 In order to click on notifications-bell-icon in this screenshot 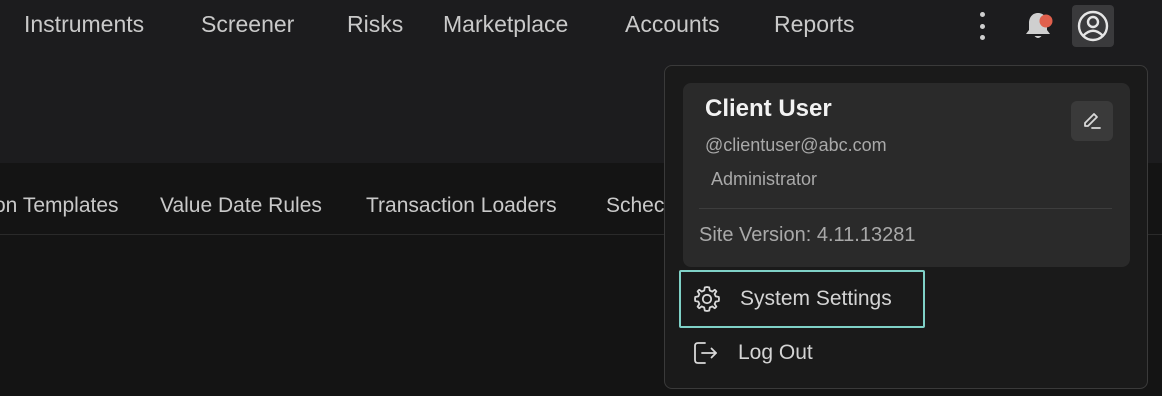, I will do `click(1038, 26)`.